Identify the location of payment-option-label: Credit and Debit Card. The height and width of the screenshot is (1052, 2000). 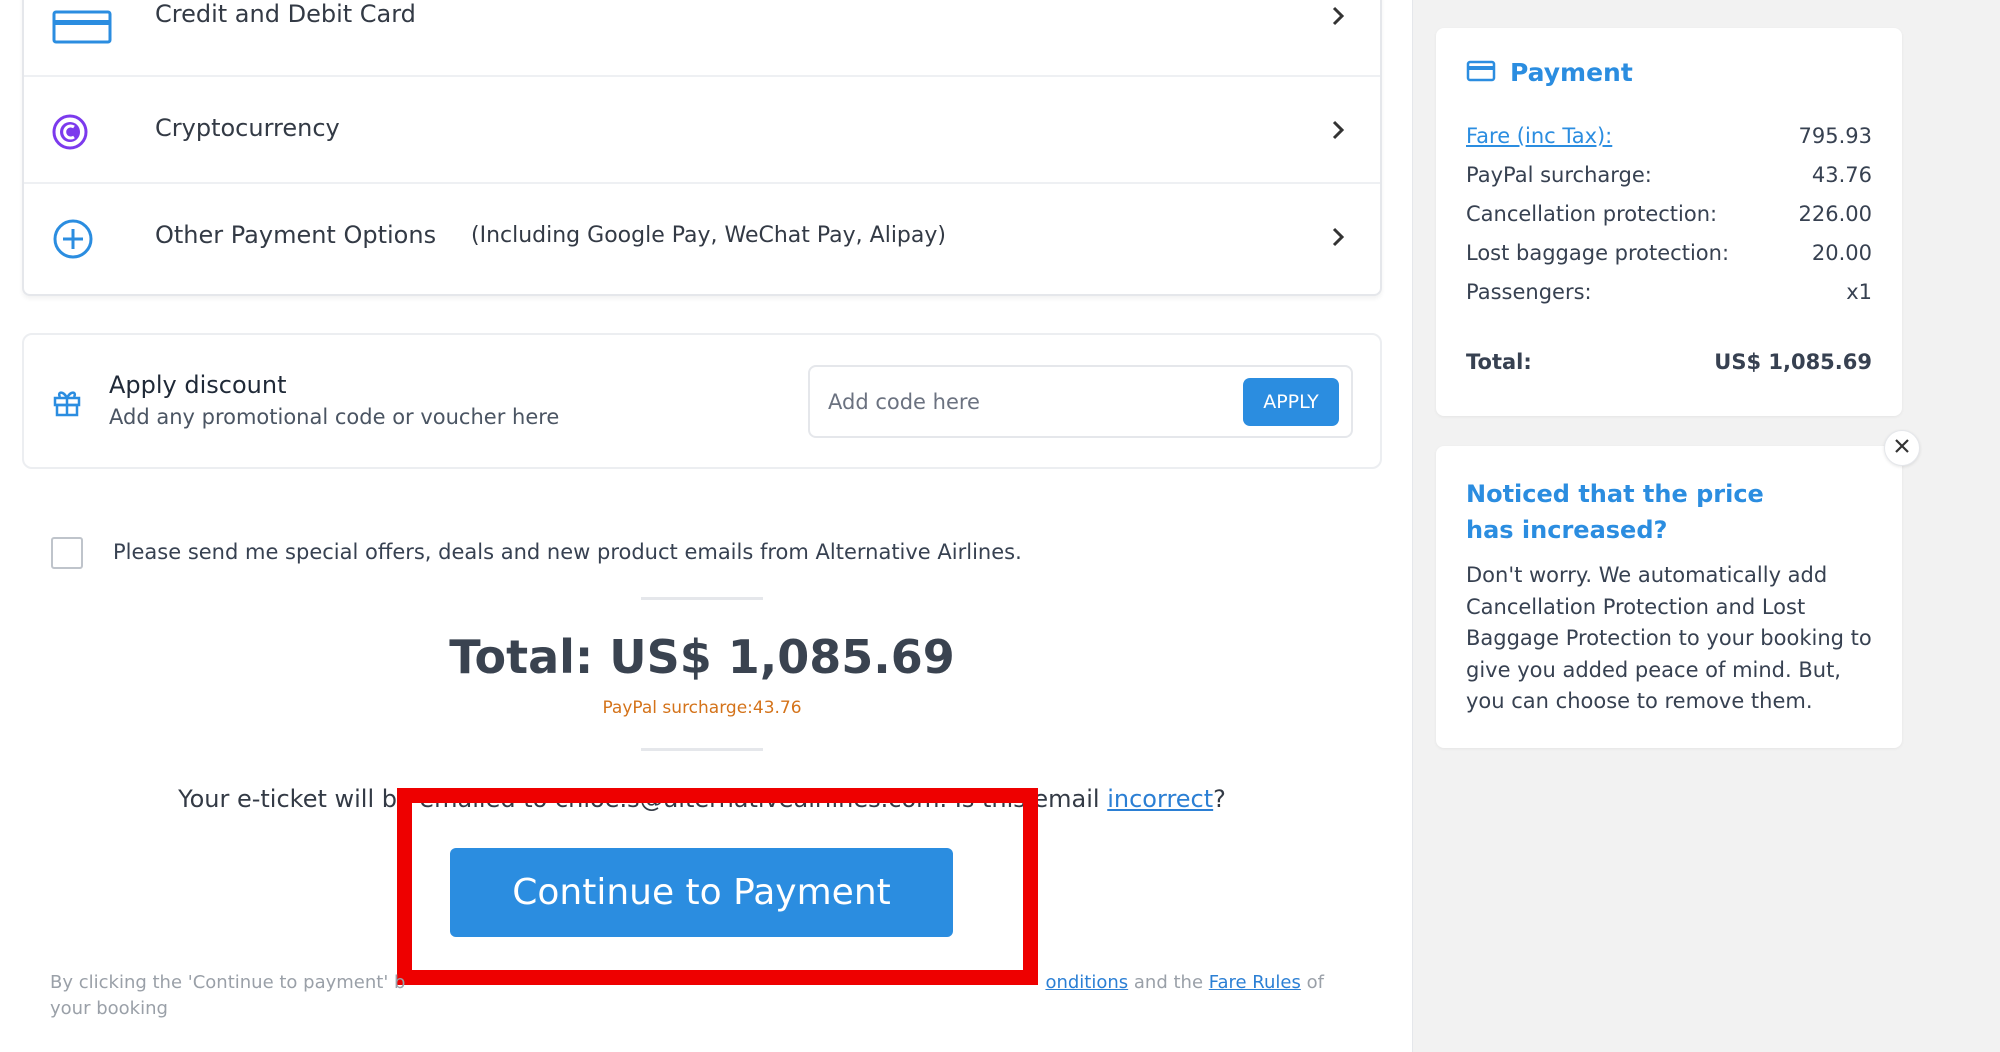
(285, 14).